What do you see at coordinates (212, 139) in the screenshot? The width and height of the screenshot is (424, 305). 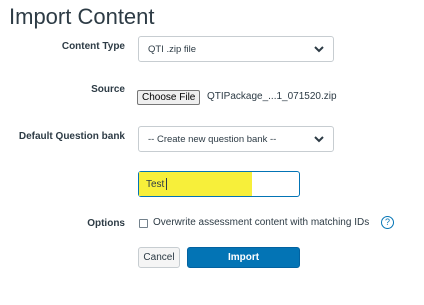 I see `question-bank-value: -- Create new question bank --` at bounding box center [212, 139].